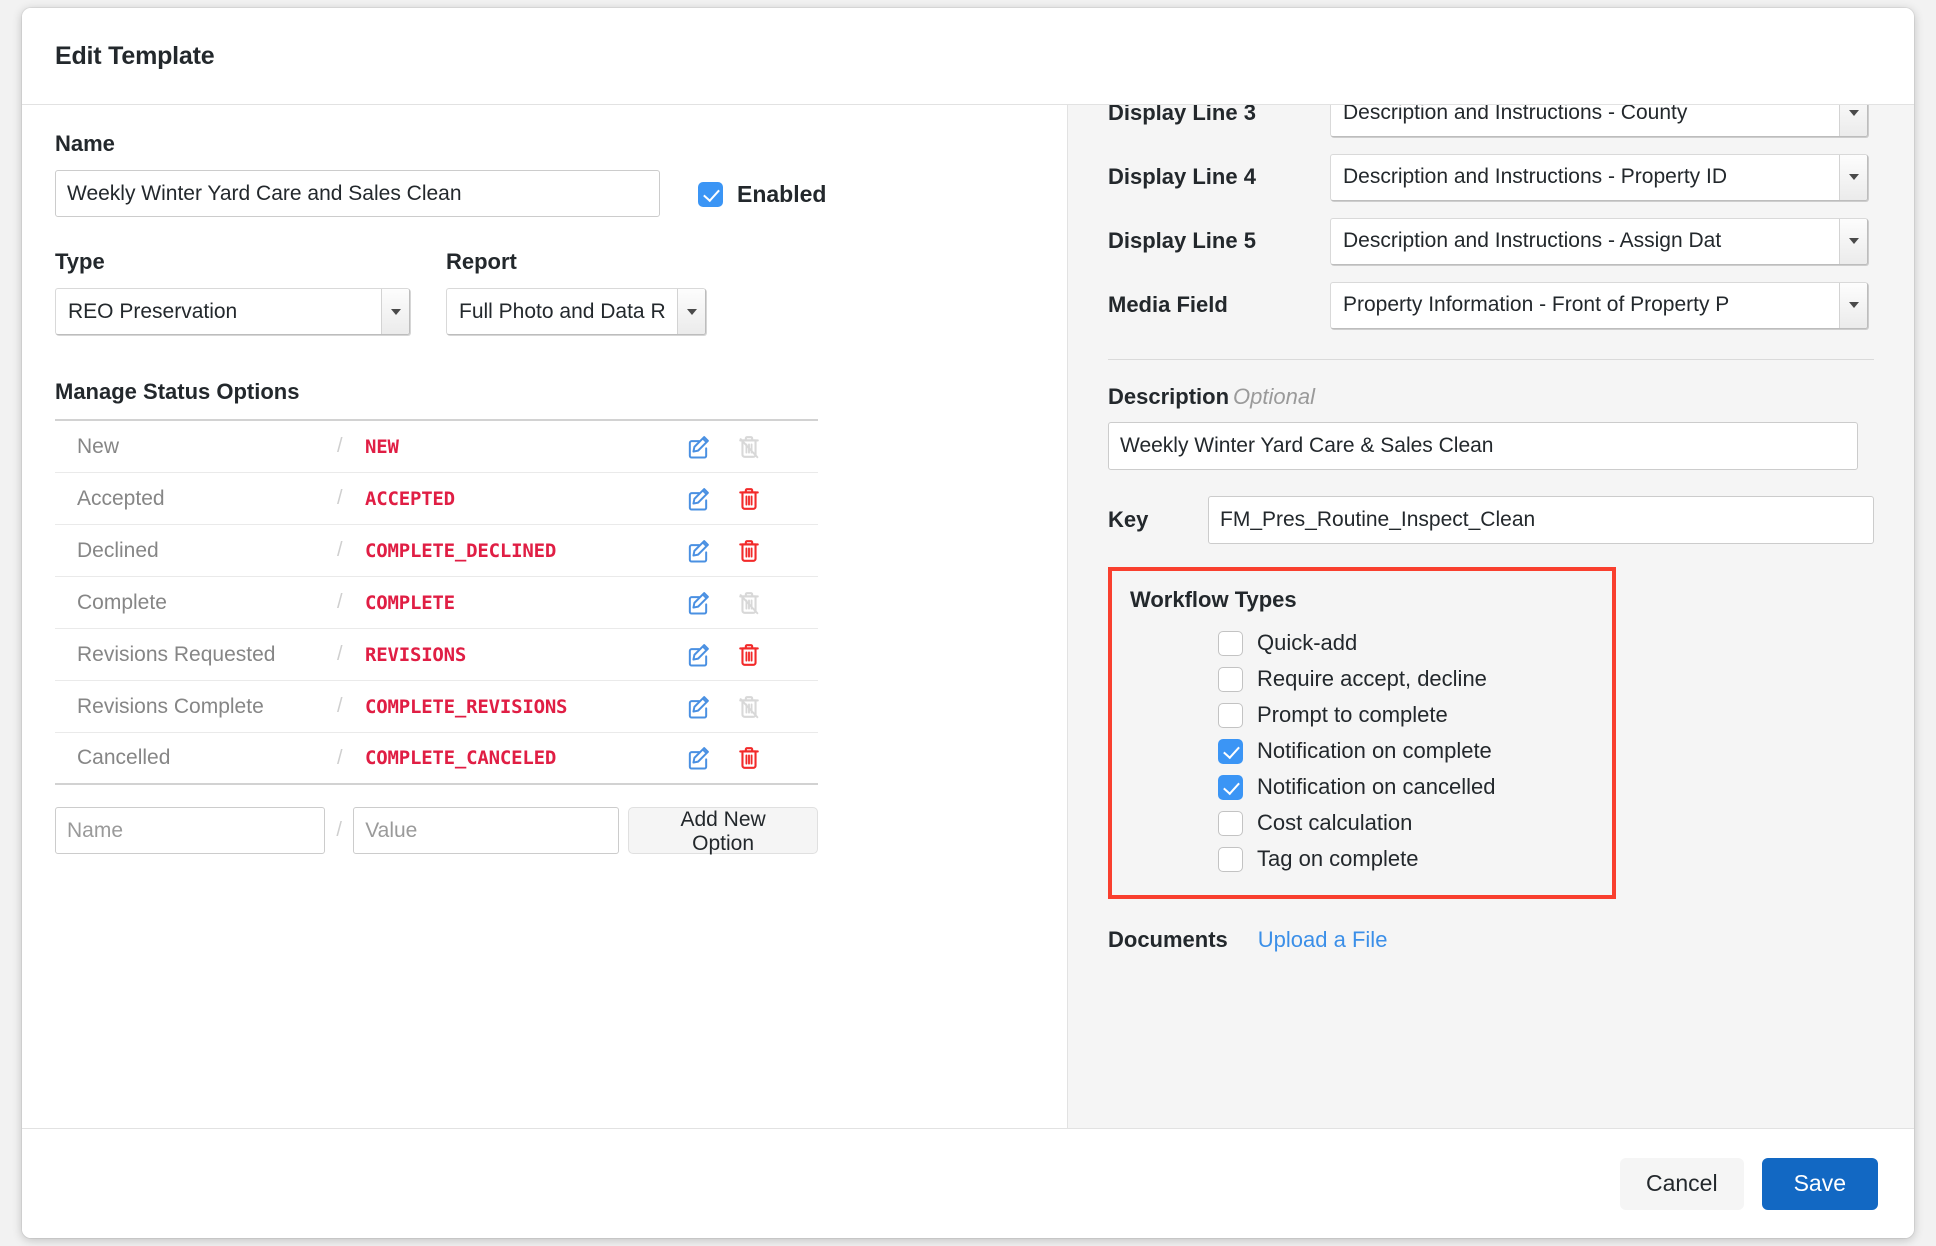 The width and height of the screenshot is (1936, 1246). I want to click on table-row: Declined / COMPLETE_DECLINED, so click(436, 551).